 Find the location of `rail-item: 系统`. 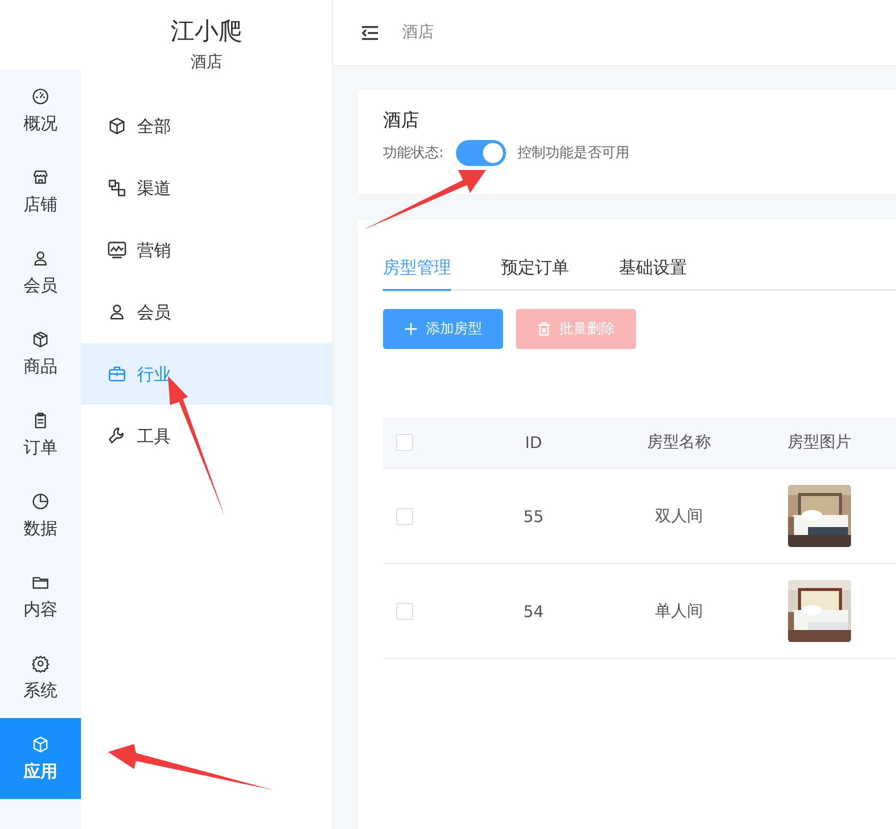

rail-item: 系统 is located at coordinates (40, 677).